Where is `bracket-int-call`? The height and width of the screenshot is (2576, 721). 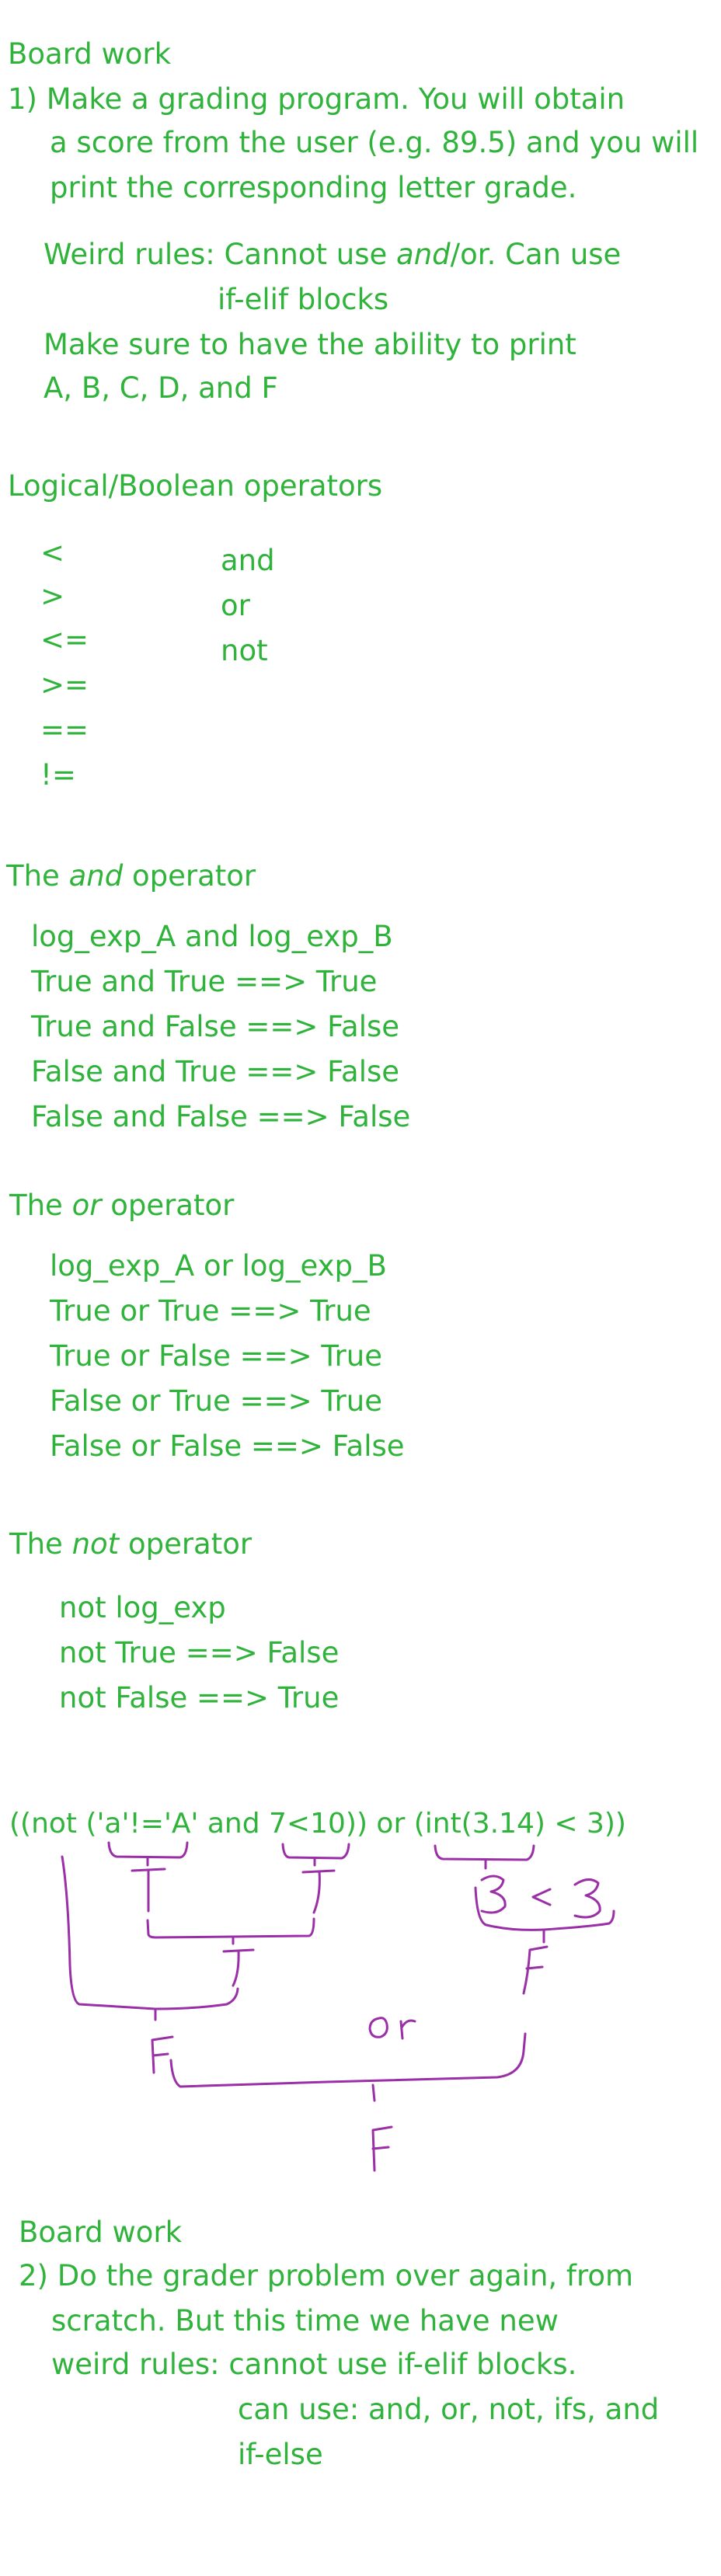 bracket-int-call is located at coordinates (485, 1853).